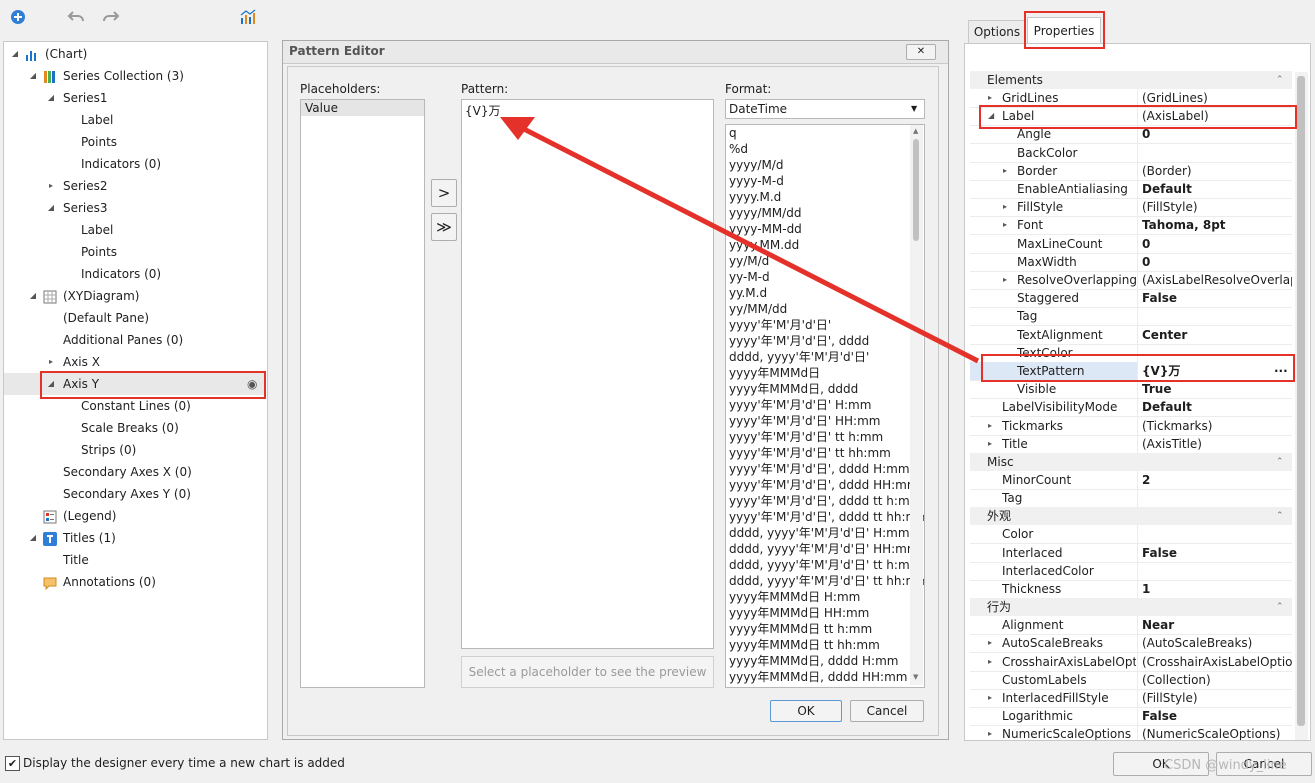 The width and height of the screenshot is (1315, 783). Describe the element at coordinates (740, 240) in the screenshot. I see `annotation-arrow` at that location.